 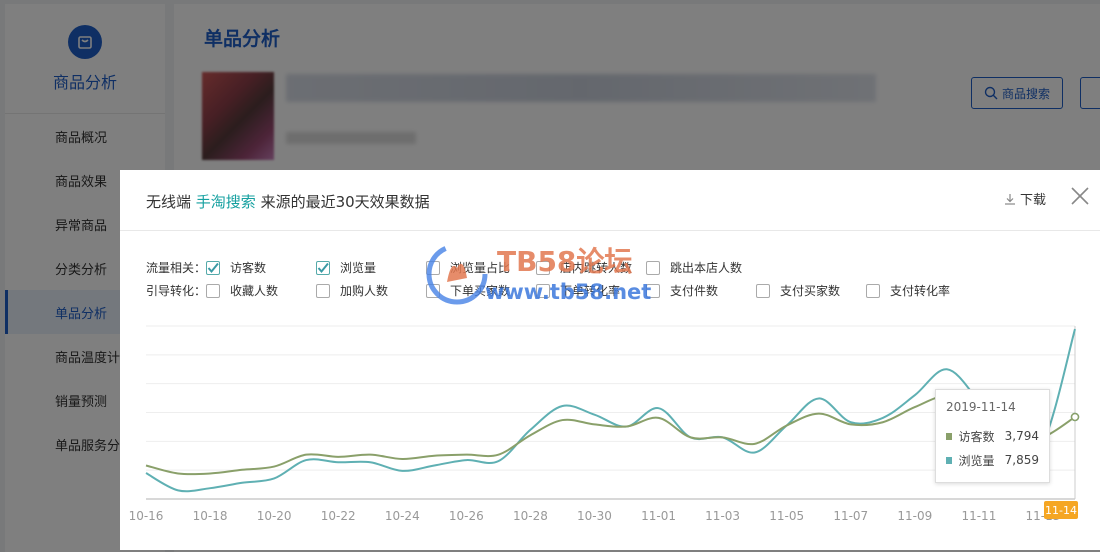 I want to click on metric-checkbox-item: 下单转化率, so click(x=591, y=290).